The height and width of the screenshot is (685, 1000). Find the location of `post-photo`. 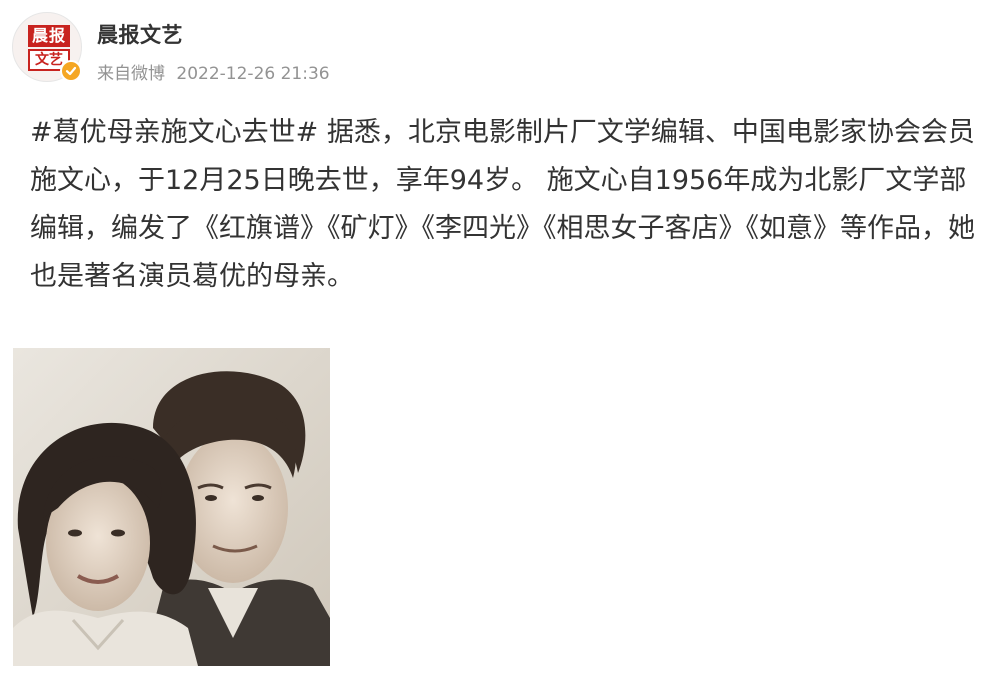

post-photo is located at coordinates (171, 507).